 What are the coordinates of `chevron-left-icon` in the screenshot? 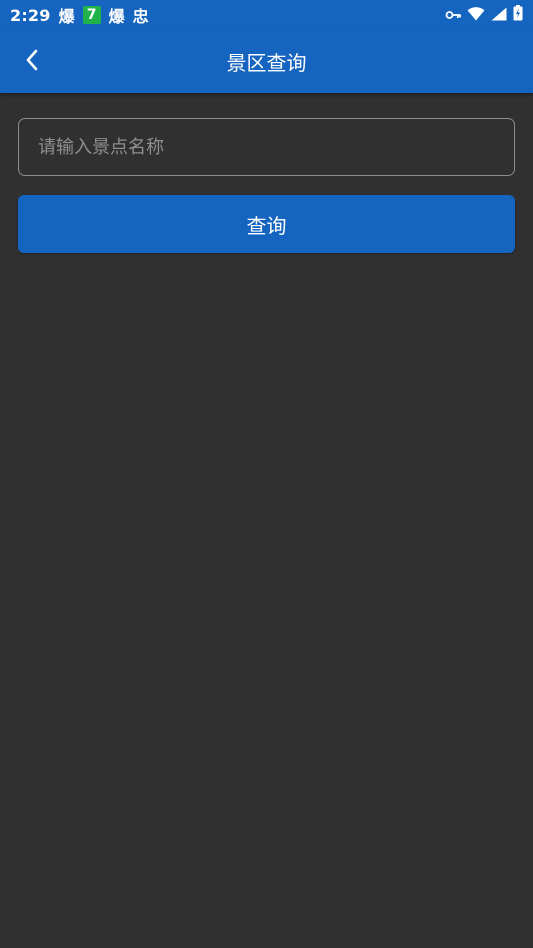 It's located at (32, 62).